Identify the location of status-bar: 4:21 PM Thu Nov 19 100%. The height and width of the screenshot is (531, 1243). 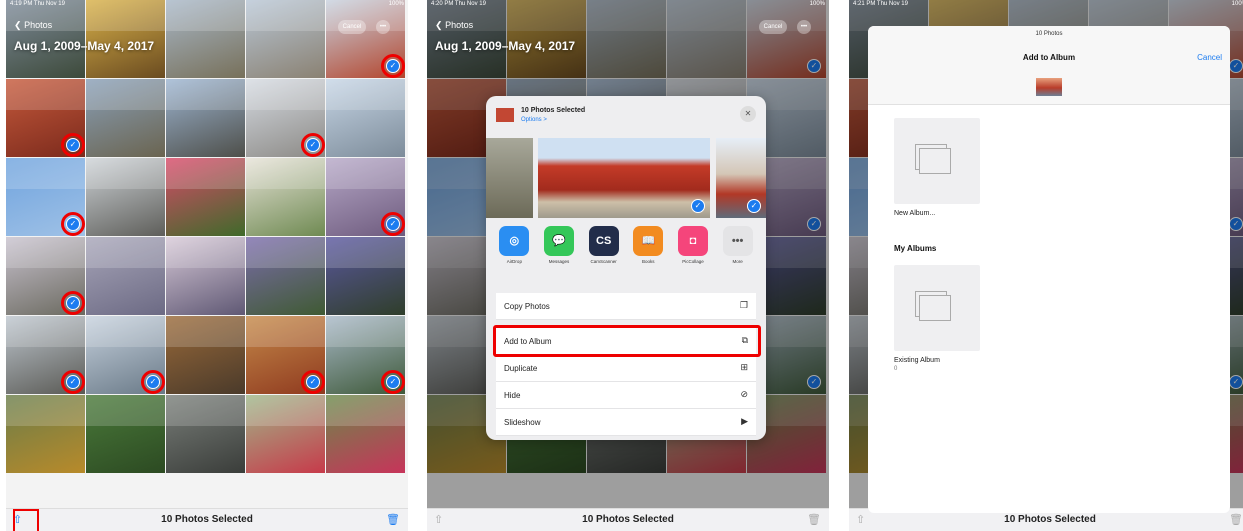
(1046, 7).